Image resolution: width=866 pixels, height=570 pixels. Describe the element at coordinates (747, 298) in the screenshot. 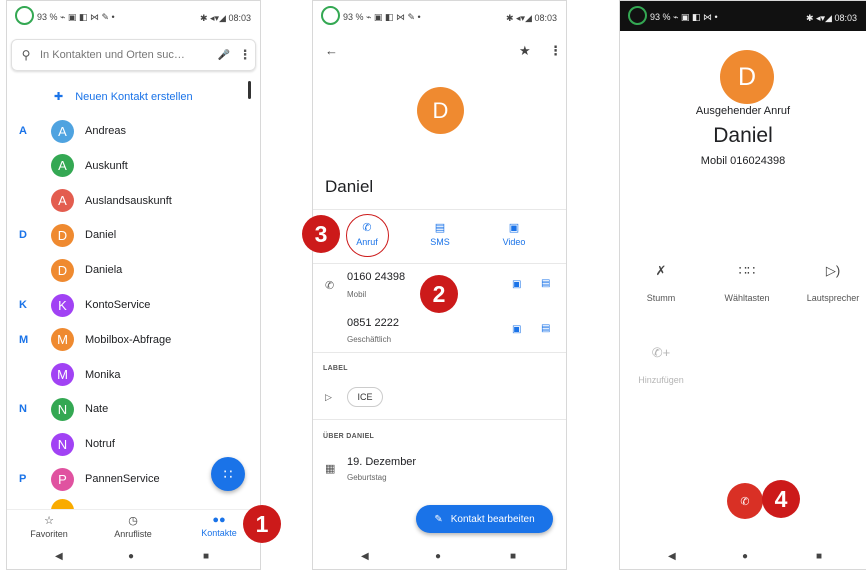

I see `keypad-label: Wähltasten` at that location.